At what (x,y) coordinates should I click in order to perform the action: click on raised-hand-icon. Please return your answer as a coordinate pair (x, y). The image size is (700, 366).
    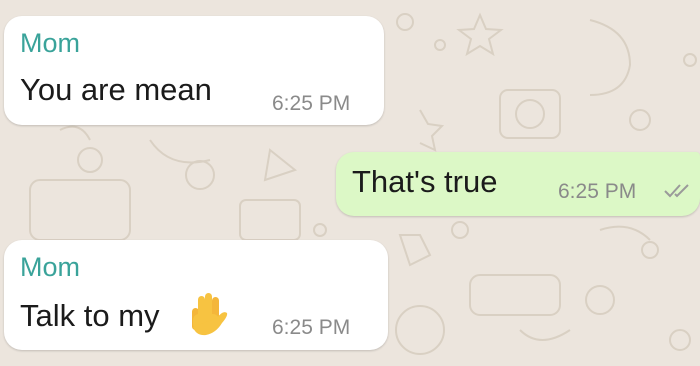
    Looking at the image, I should click on (210, 314).